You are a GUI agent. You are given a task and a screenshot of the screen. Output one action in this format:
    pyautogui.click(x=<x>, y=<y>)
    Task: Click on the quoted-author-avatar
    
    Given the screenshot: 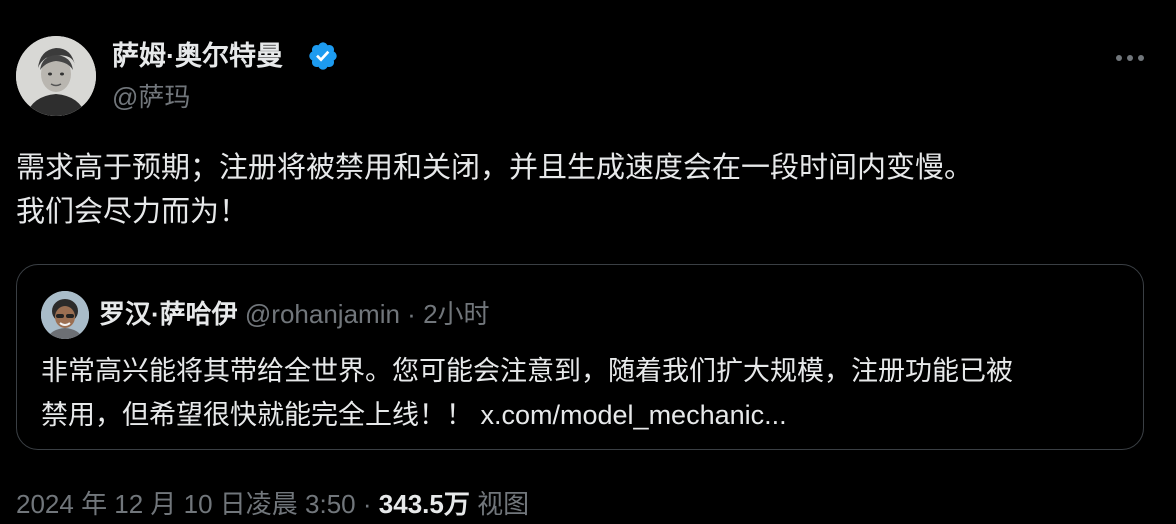 What is the action you would take?
    pyautogui.click(x=65, y=315)
    